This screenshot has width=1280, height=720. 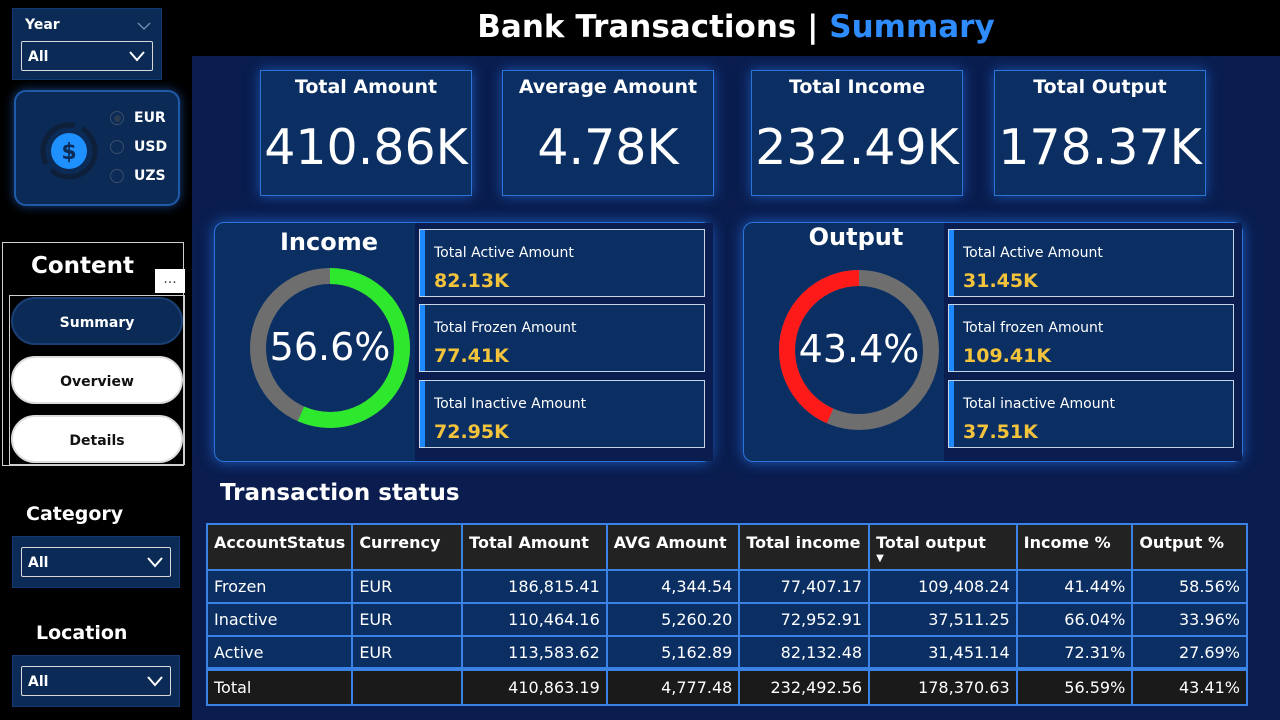 I want to click on table-cell: 5,162.89, so click(x=673, y=652).